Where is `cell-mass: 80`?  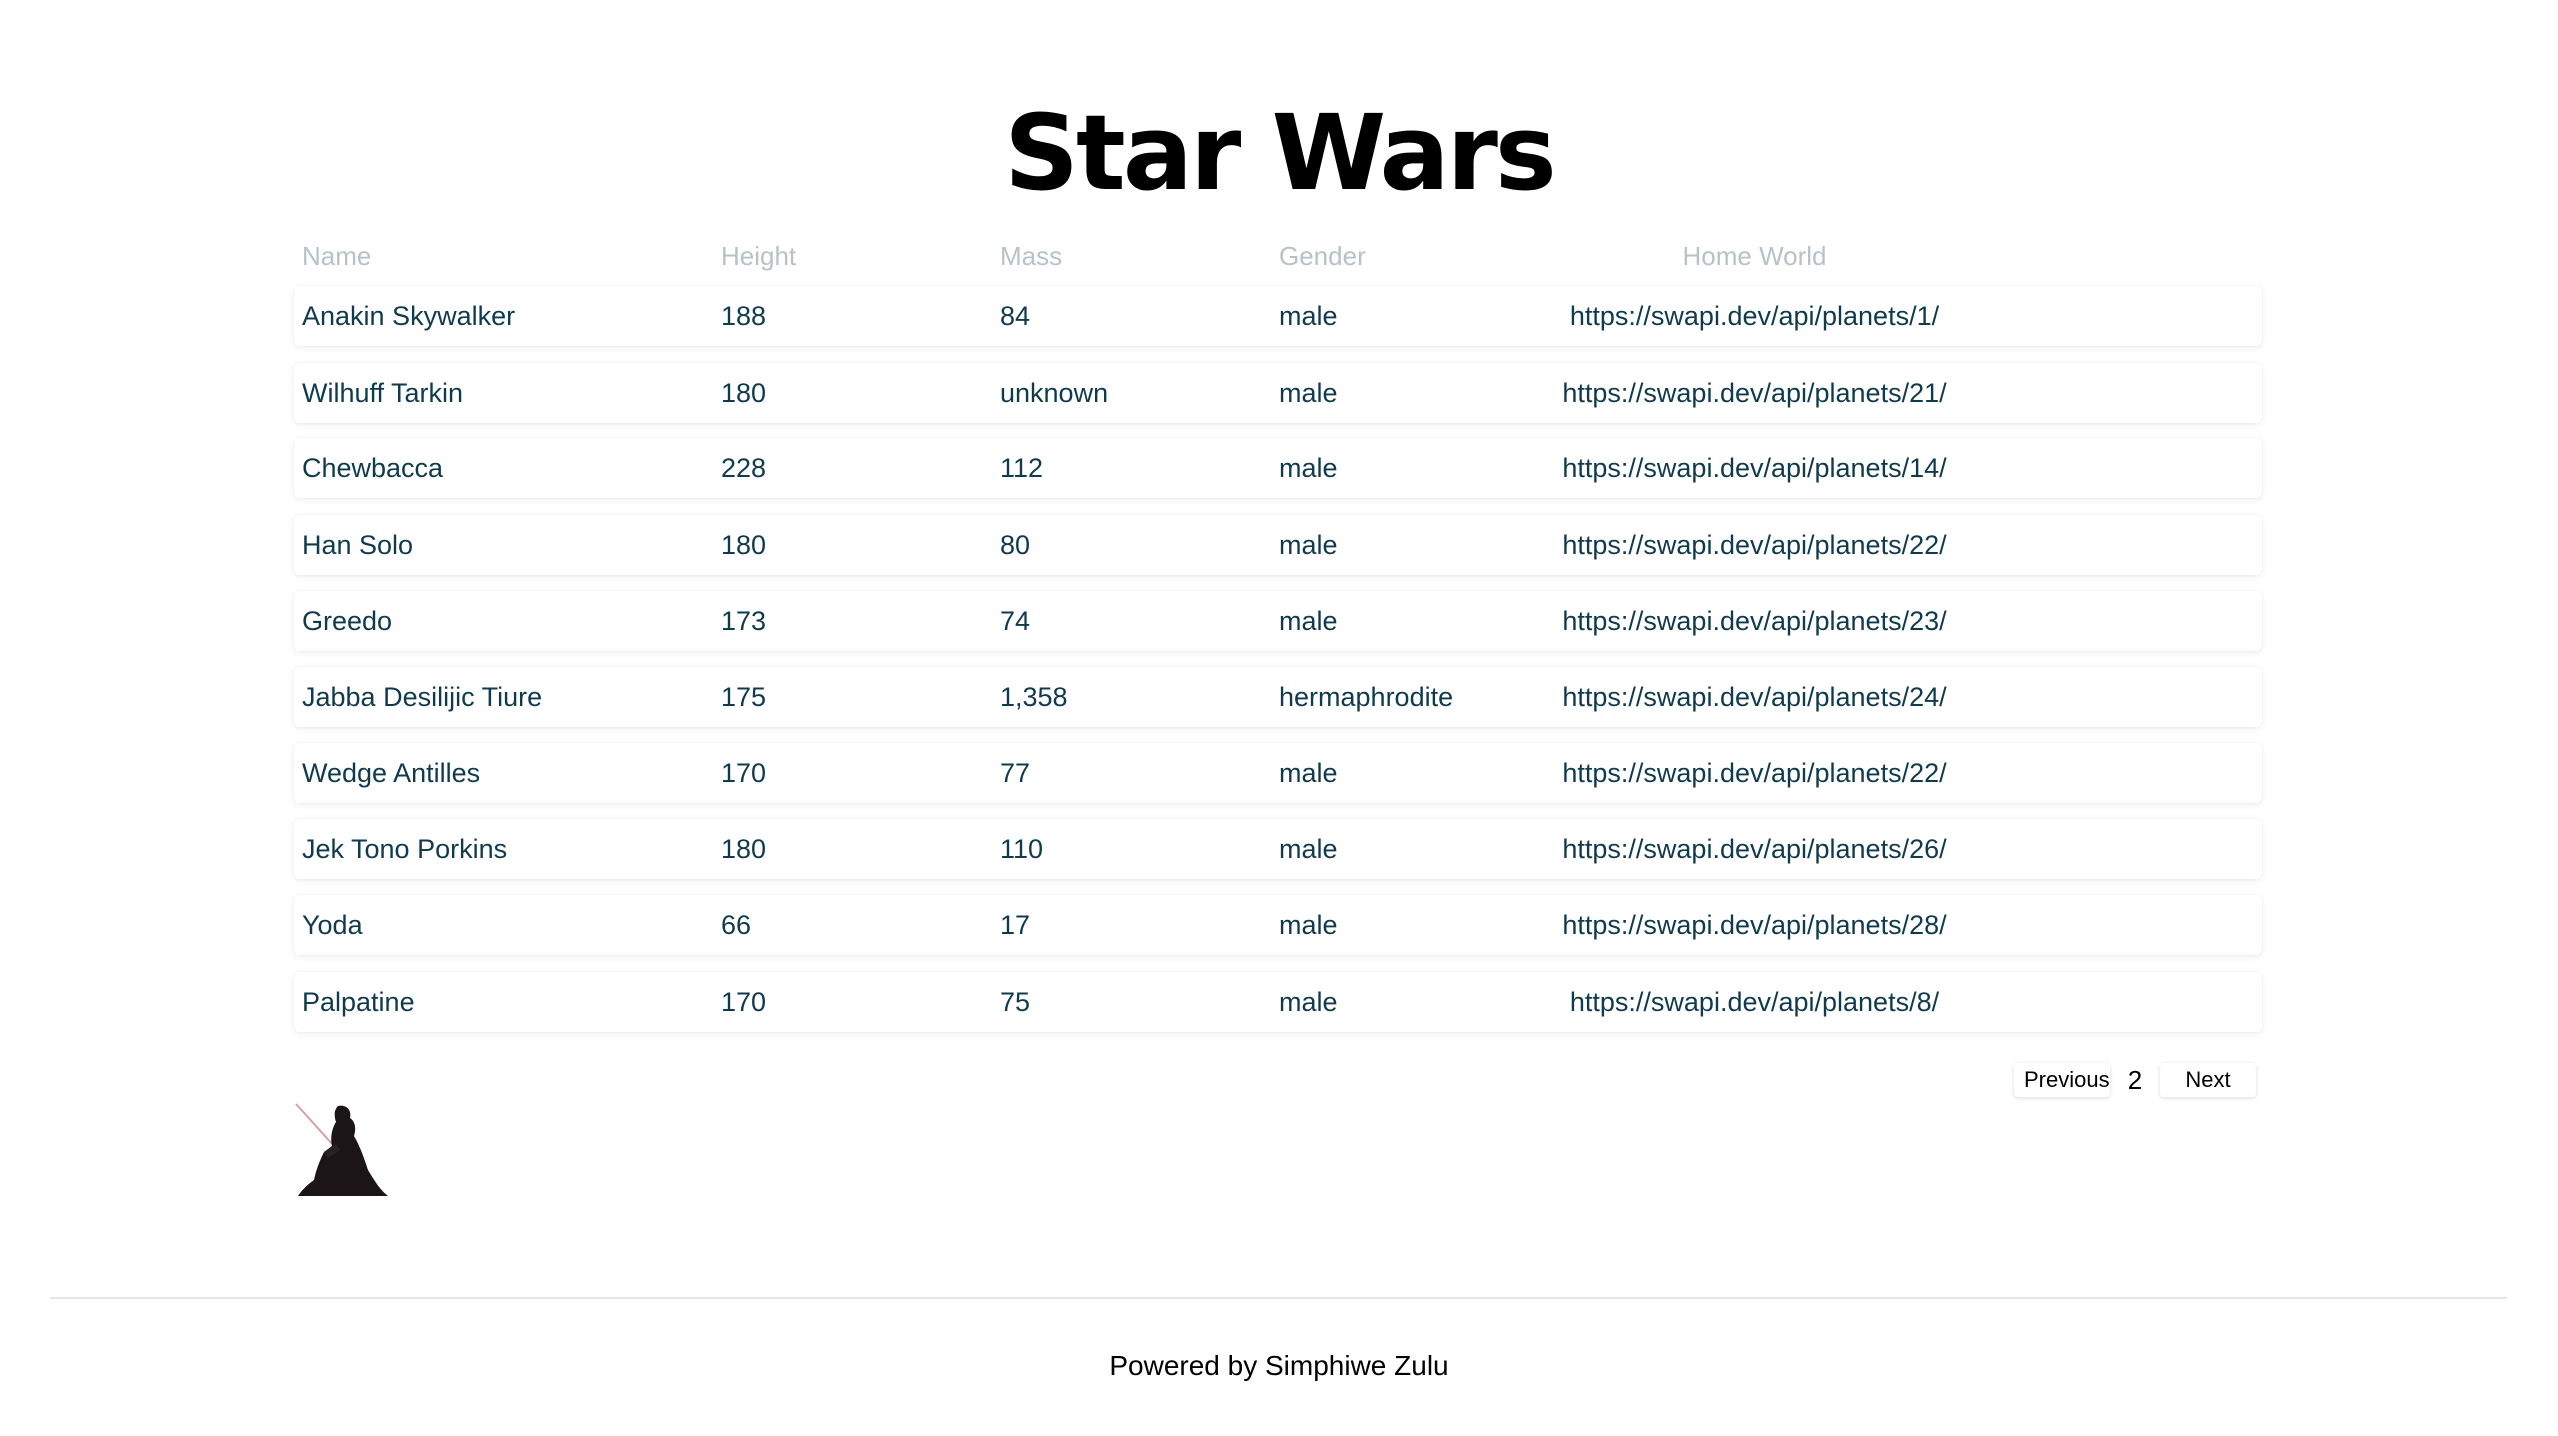
cell-mass: 80 is located at coordinates (1015, 545).